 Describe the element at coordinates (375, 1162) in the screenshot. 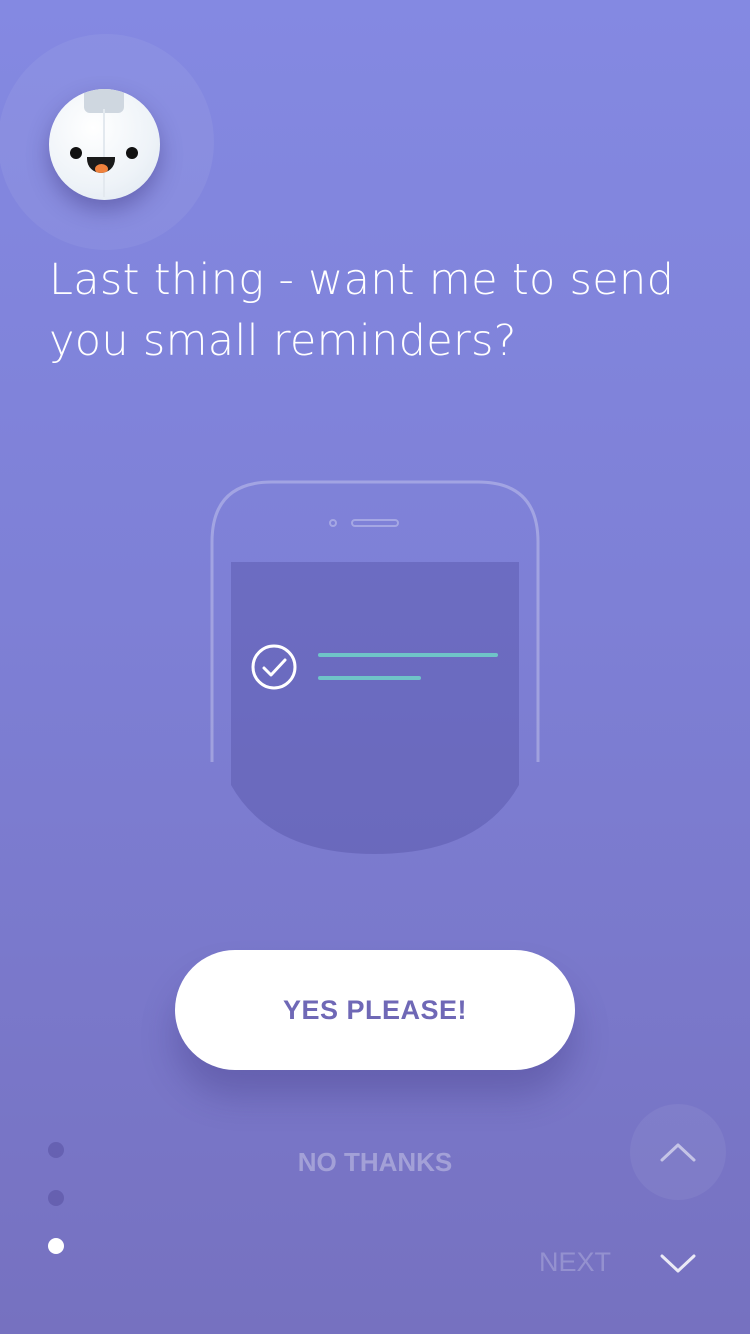

I see `no-thanks-button: NO THANKS` at that location.